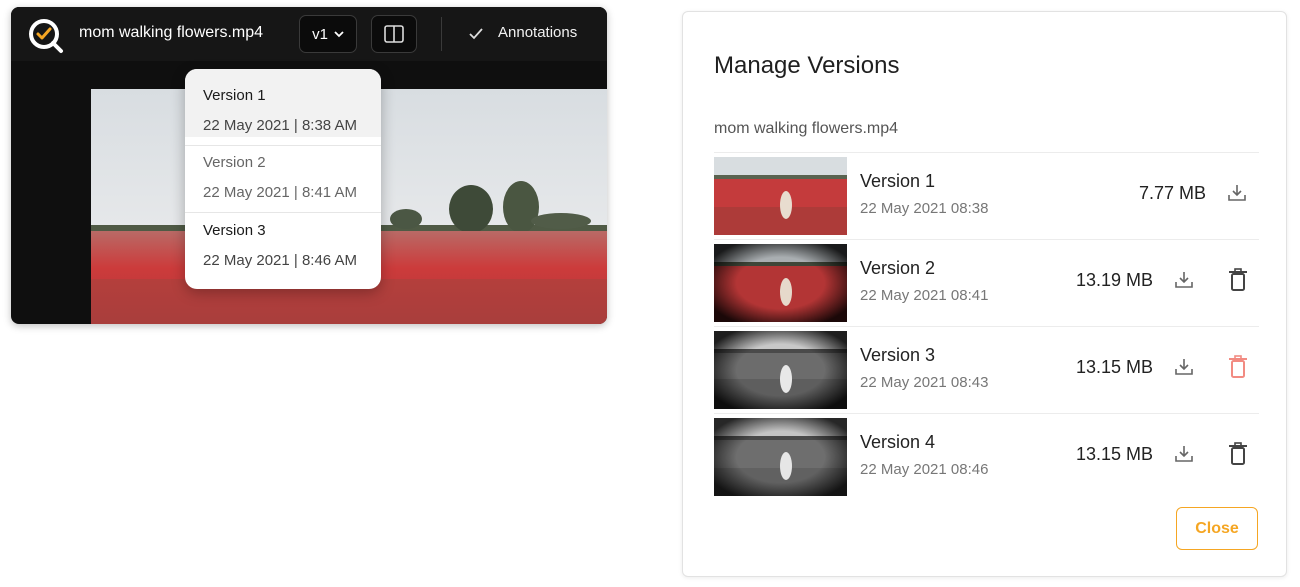 This screenshot has height=587, width=1300. What do you see at coordinates (320, 34) in the screenshot?
I see `version-selector-label: v1` at bounding box center [320, 34].